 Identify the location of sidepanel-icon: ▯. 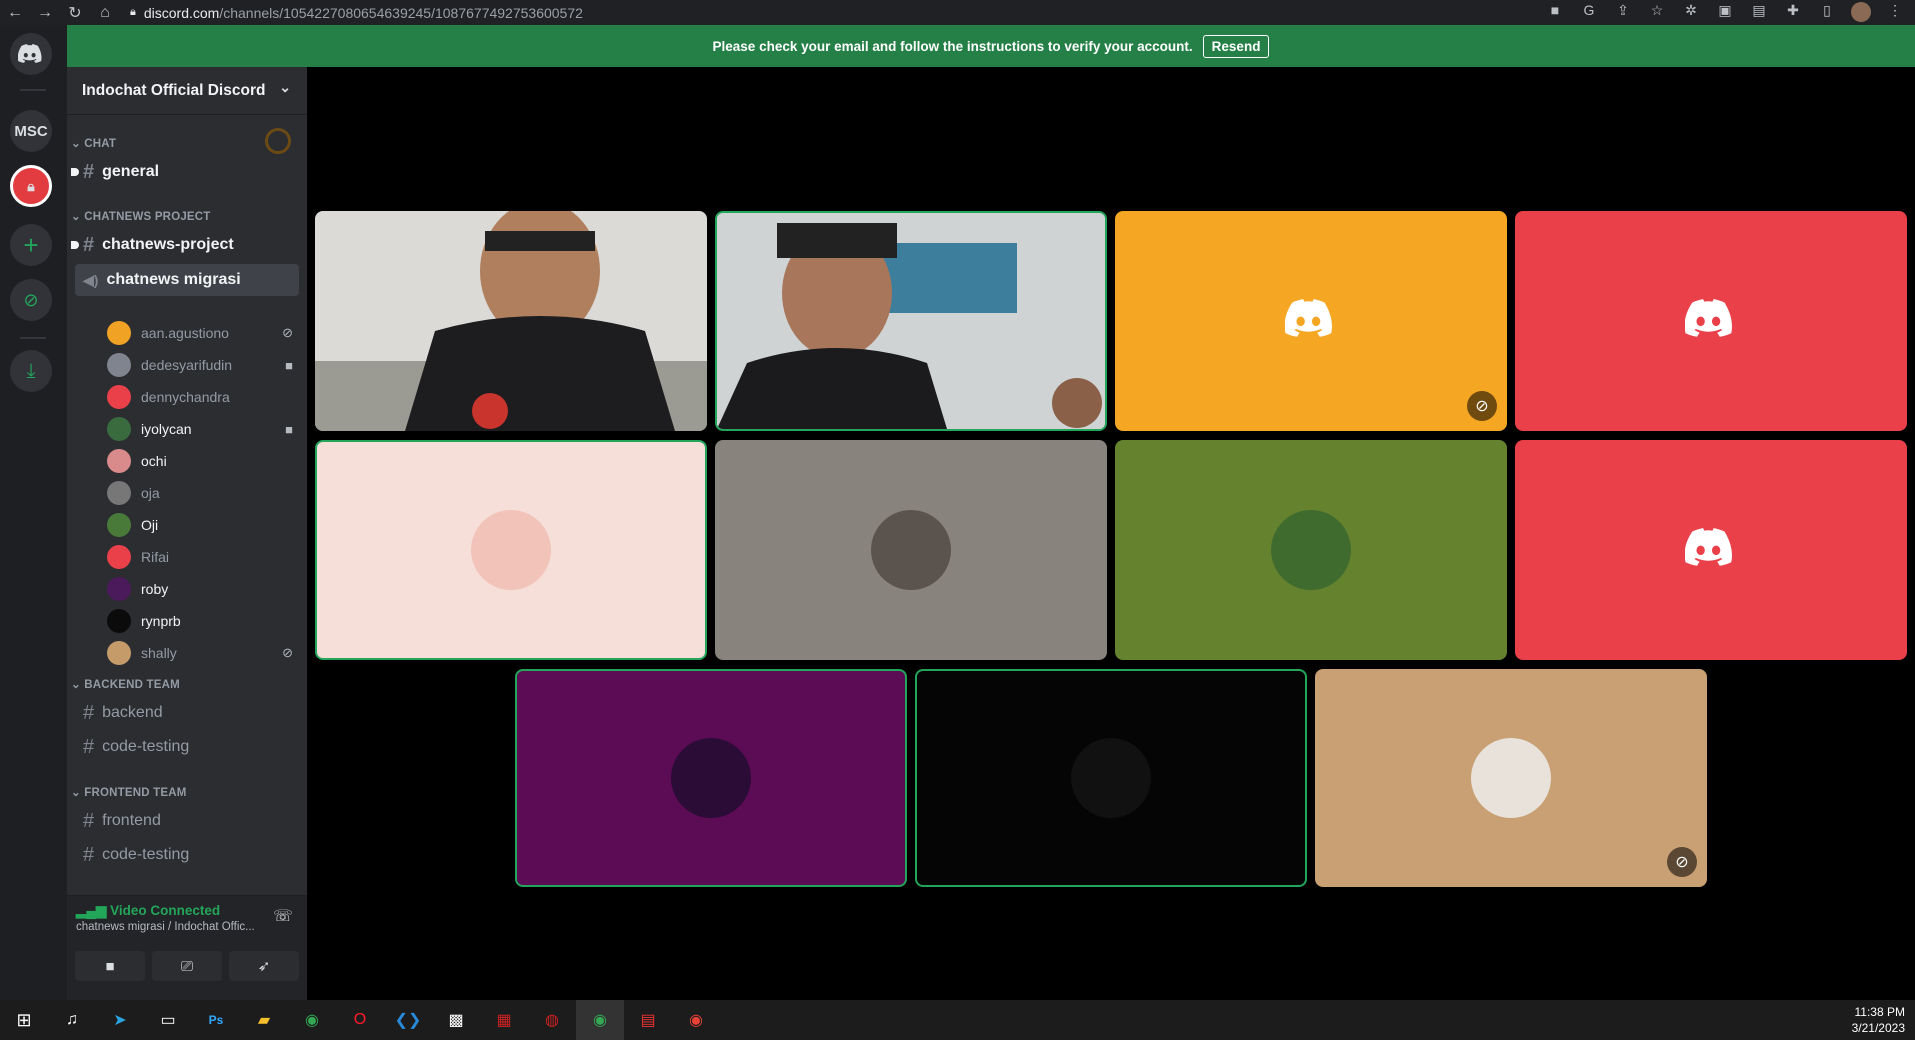
(1827, 12).